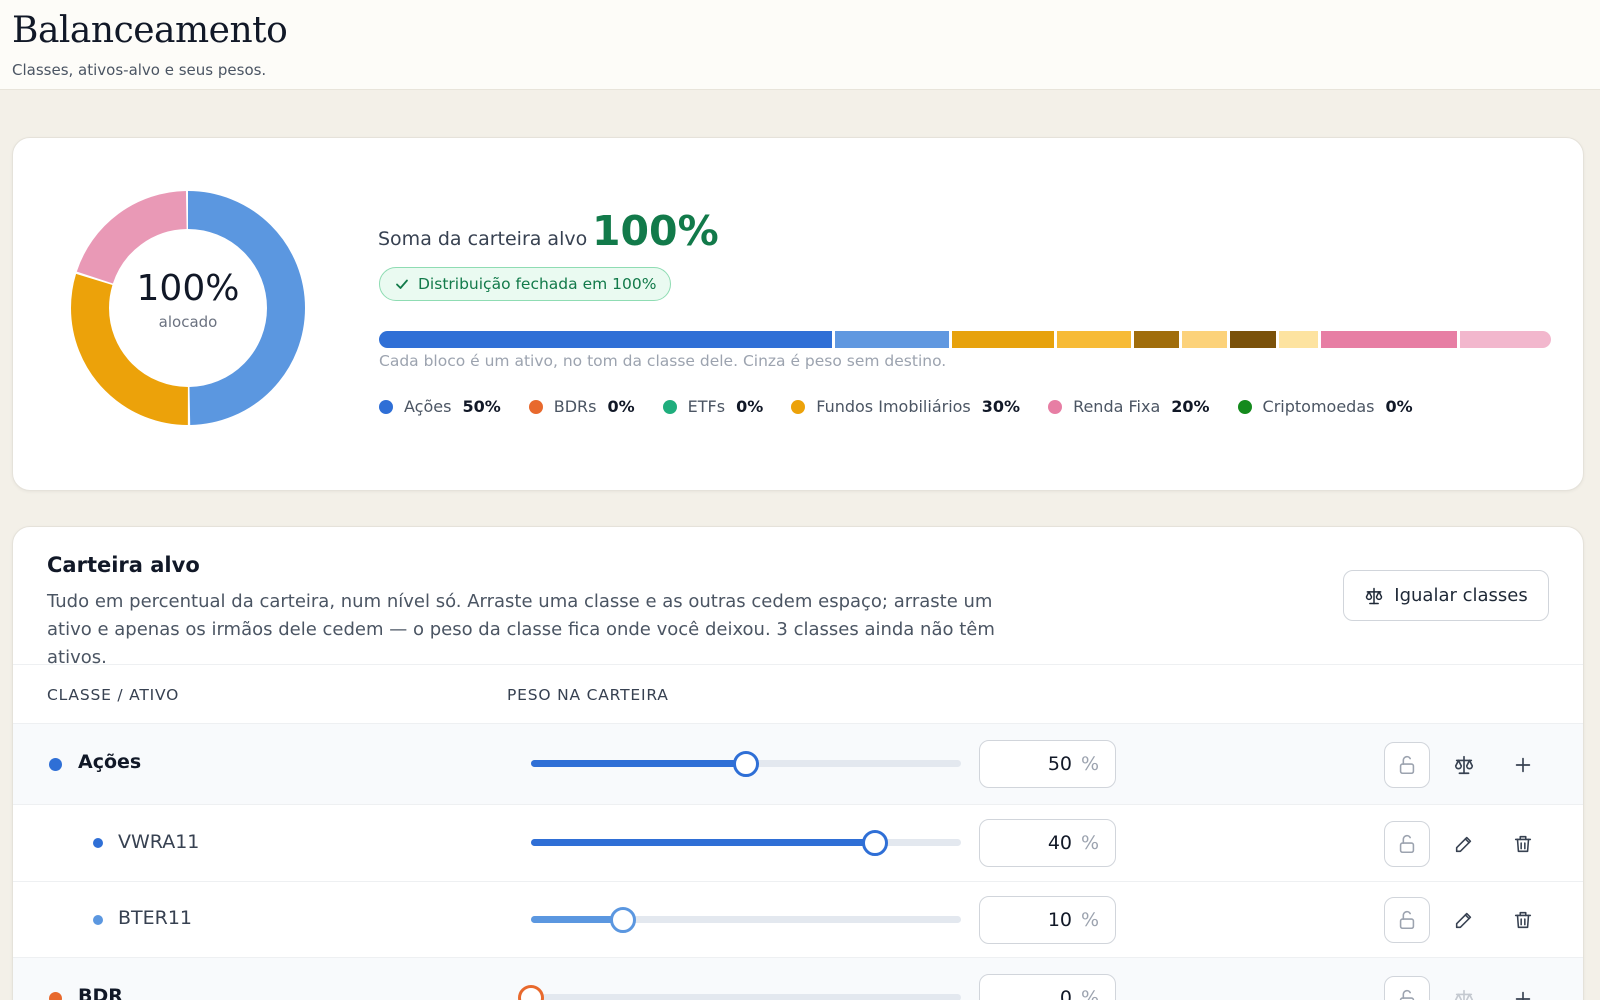 The width and height of the screenshot is (1600, 1000). What do you see at coordinates (713, 406) in the screenshot?
I see `legend-item-etfs: ETFs 0%` at bounding box center [713, 406].